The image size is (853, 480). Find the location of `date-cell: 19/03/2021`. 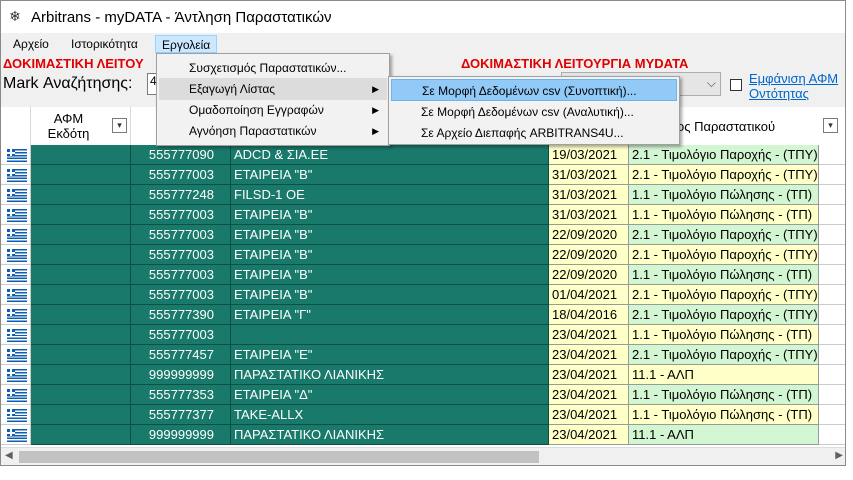

date-cell: 19/03/2021 is located at coordinates (589, 155).